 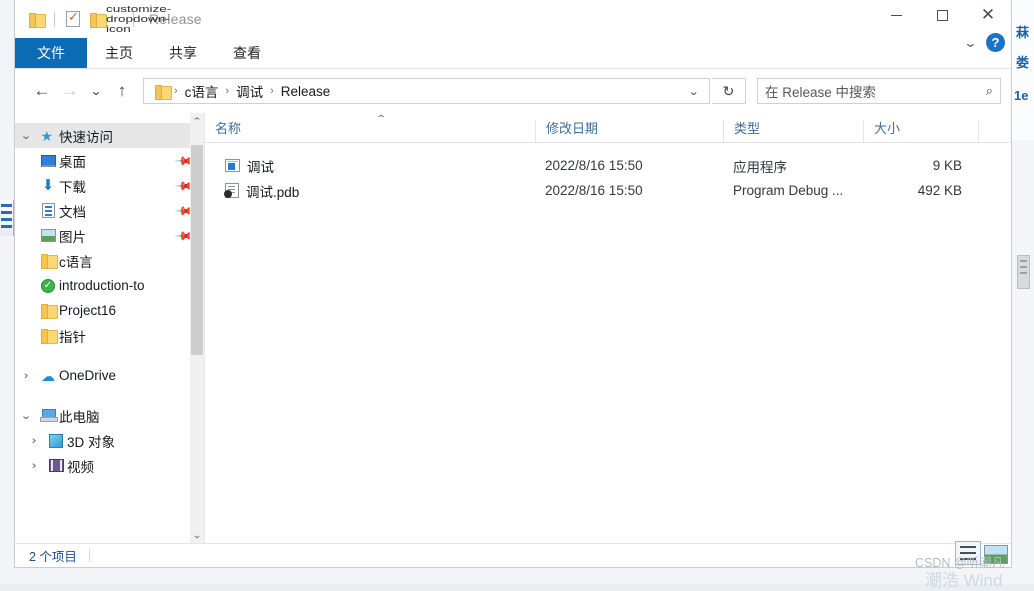 I want to click on column-header-empty, so click(x=994, y=131).